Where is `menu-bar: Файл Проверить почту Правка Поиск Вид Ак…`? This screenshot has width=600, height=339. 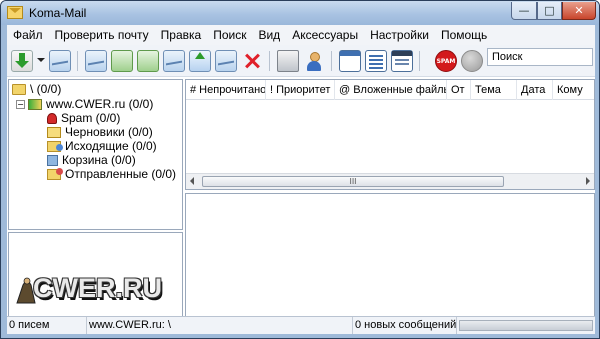
menu-bar: Файл Проверить почту Правка Поиск Вид Ак… is located at coordinates (301, 35).